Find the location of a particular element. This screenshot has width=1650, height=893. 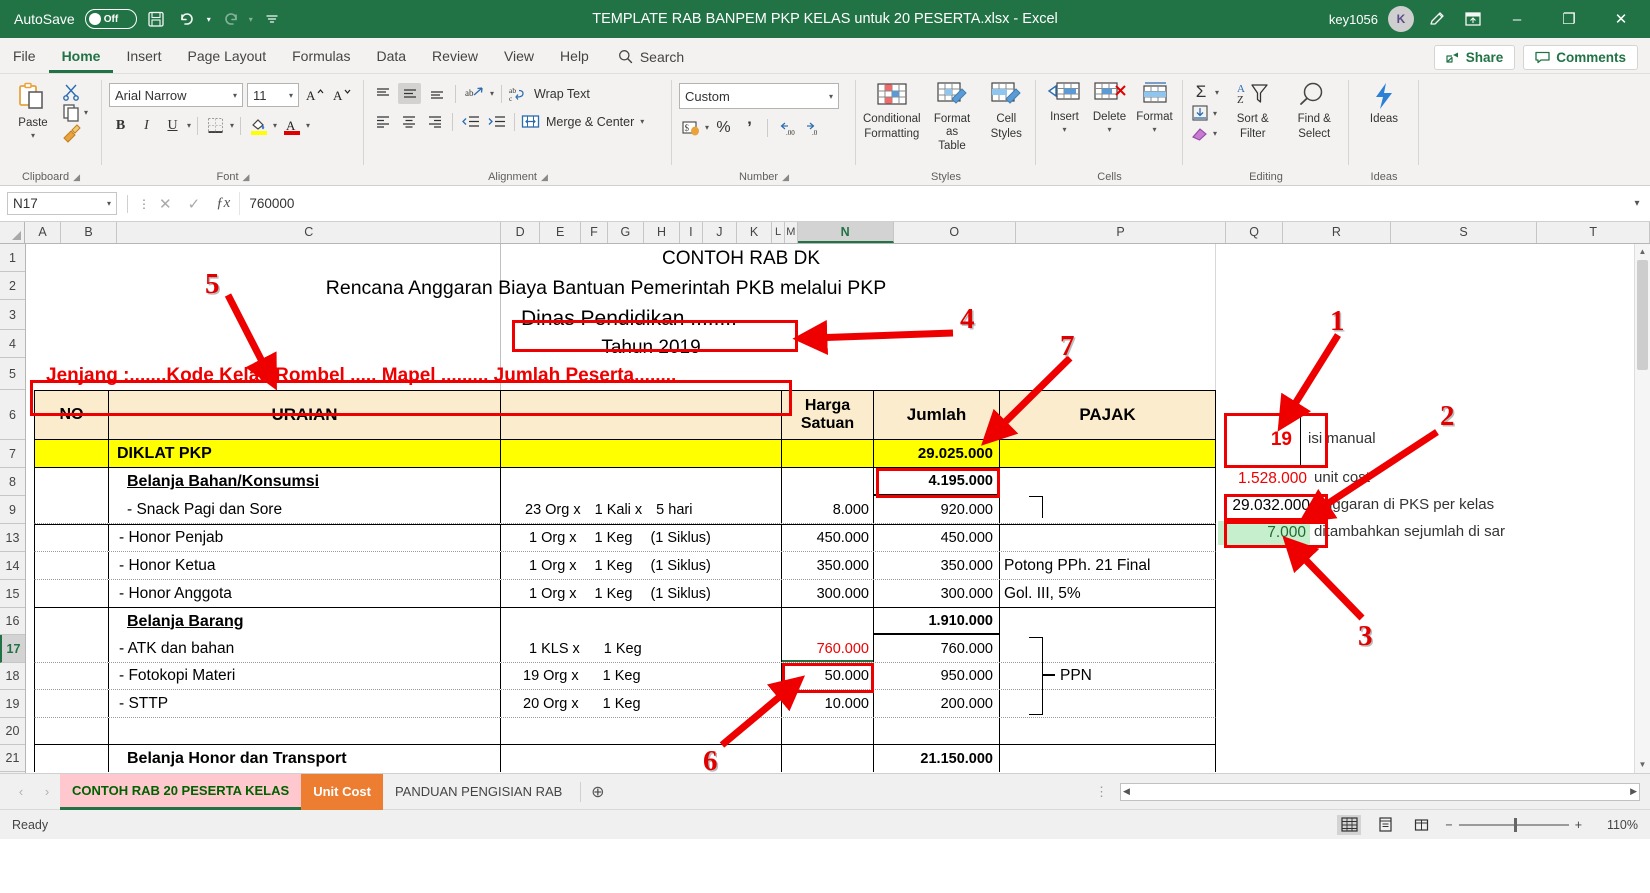

zoom-out-button: − is located at coordinates (1448, 825).